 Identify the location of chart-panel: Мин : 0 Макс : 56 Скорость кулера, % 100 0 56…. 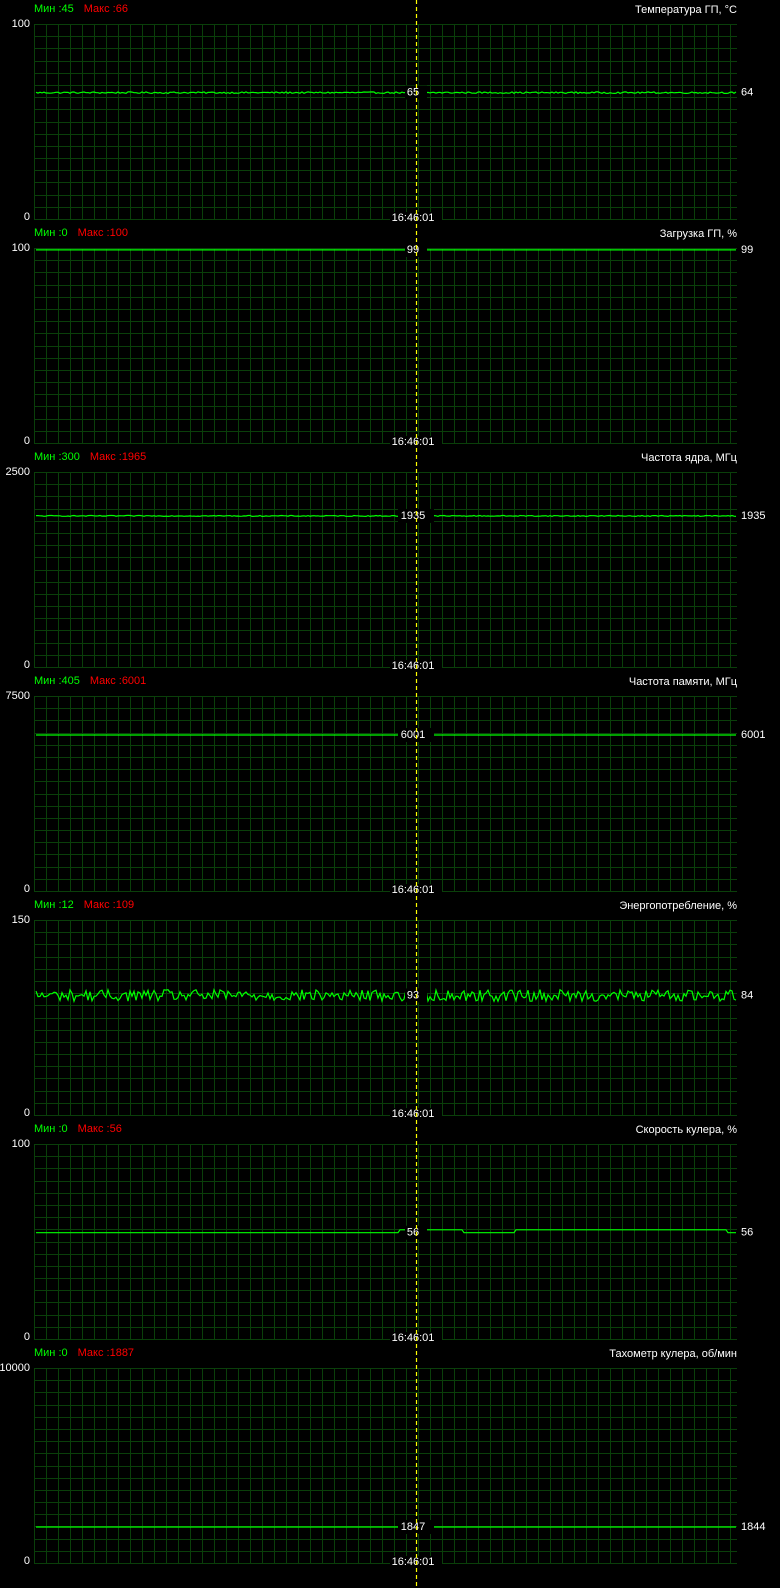
(382, 1233).